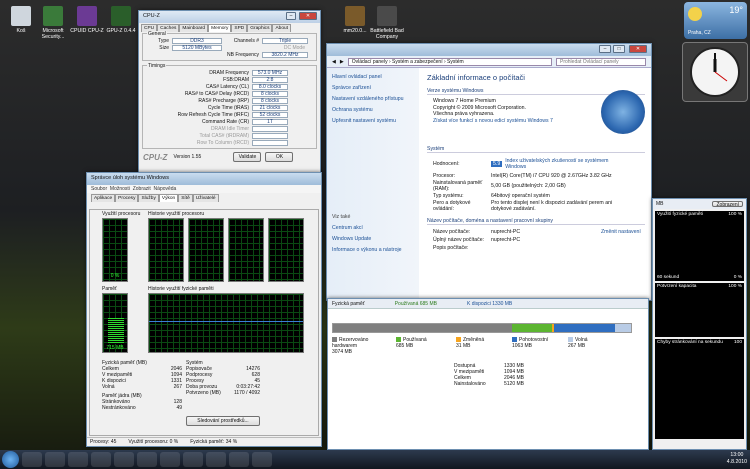 The width and height of the screenshot is (750, 469). Describe the element at coordinates (204, 189) in the screenshot. I see `menu-bar: Soubor Možnosti Zobrazit Nápověda` at that location.